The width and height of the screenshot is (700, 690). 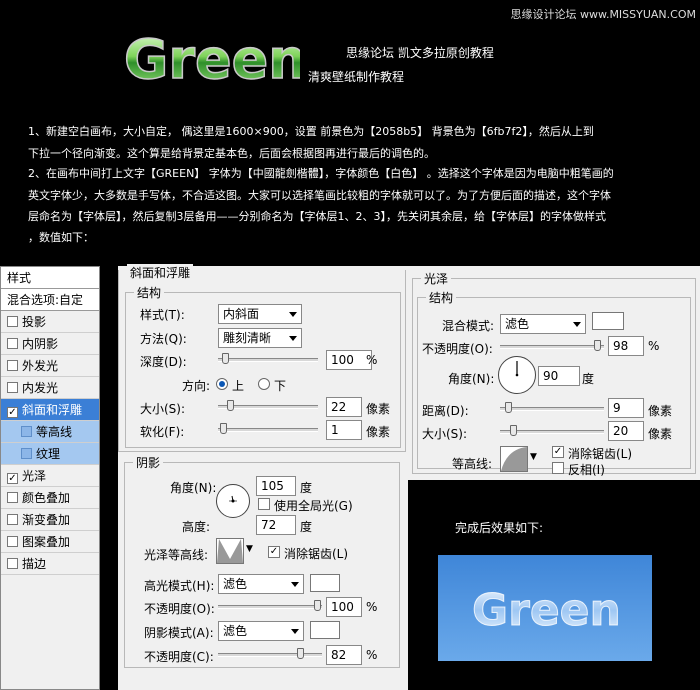 I want to click on satin-title: 光泽, so click(x=436, y=278).